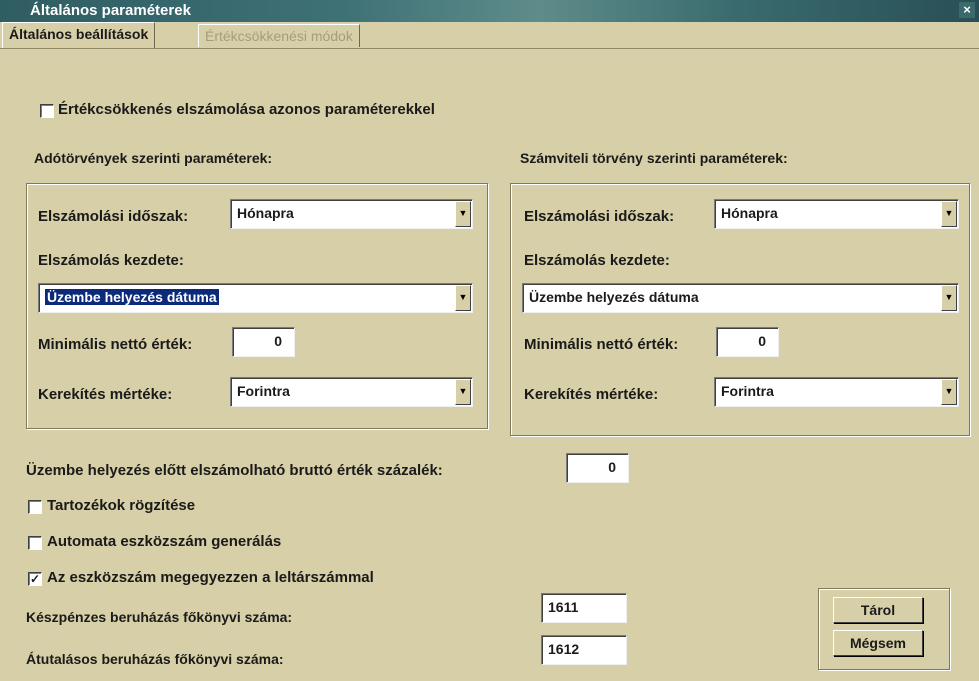 This screenshot has width=979, height=681. Describe the element at coordinates (740, 298) in the screenshot. I see `acc-start-select: Üzembe helyezés dátuma ▼` at that location.